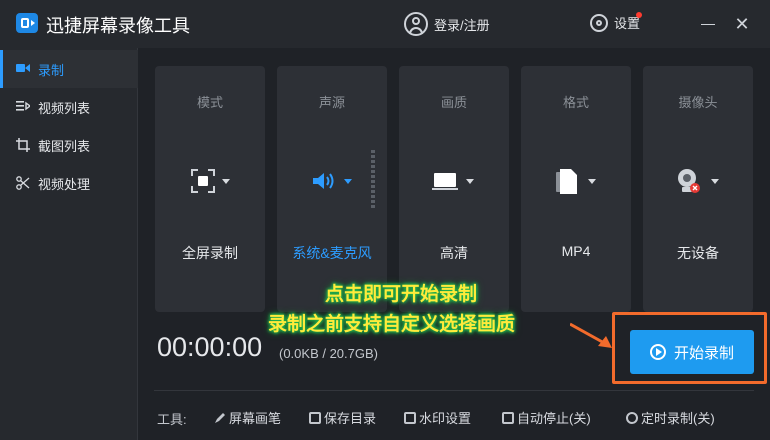  I want to click on clock-icon, so click(632, 417).